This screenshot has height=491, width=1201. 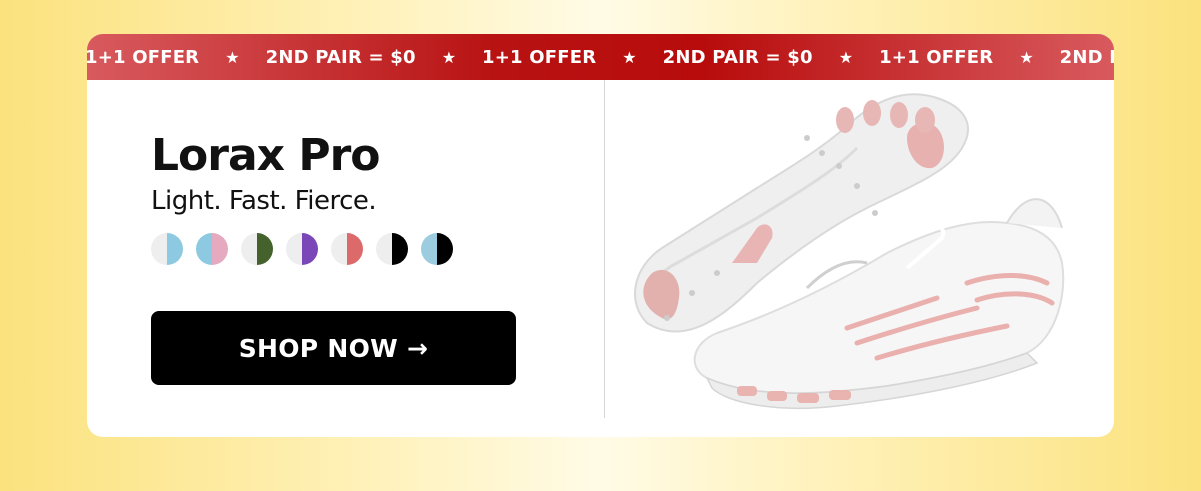 I want to click on product-info: Lorax Pro Light. Fast. Fierce., so click(x=341, y=199).